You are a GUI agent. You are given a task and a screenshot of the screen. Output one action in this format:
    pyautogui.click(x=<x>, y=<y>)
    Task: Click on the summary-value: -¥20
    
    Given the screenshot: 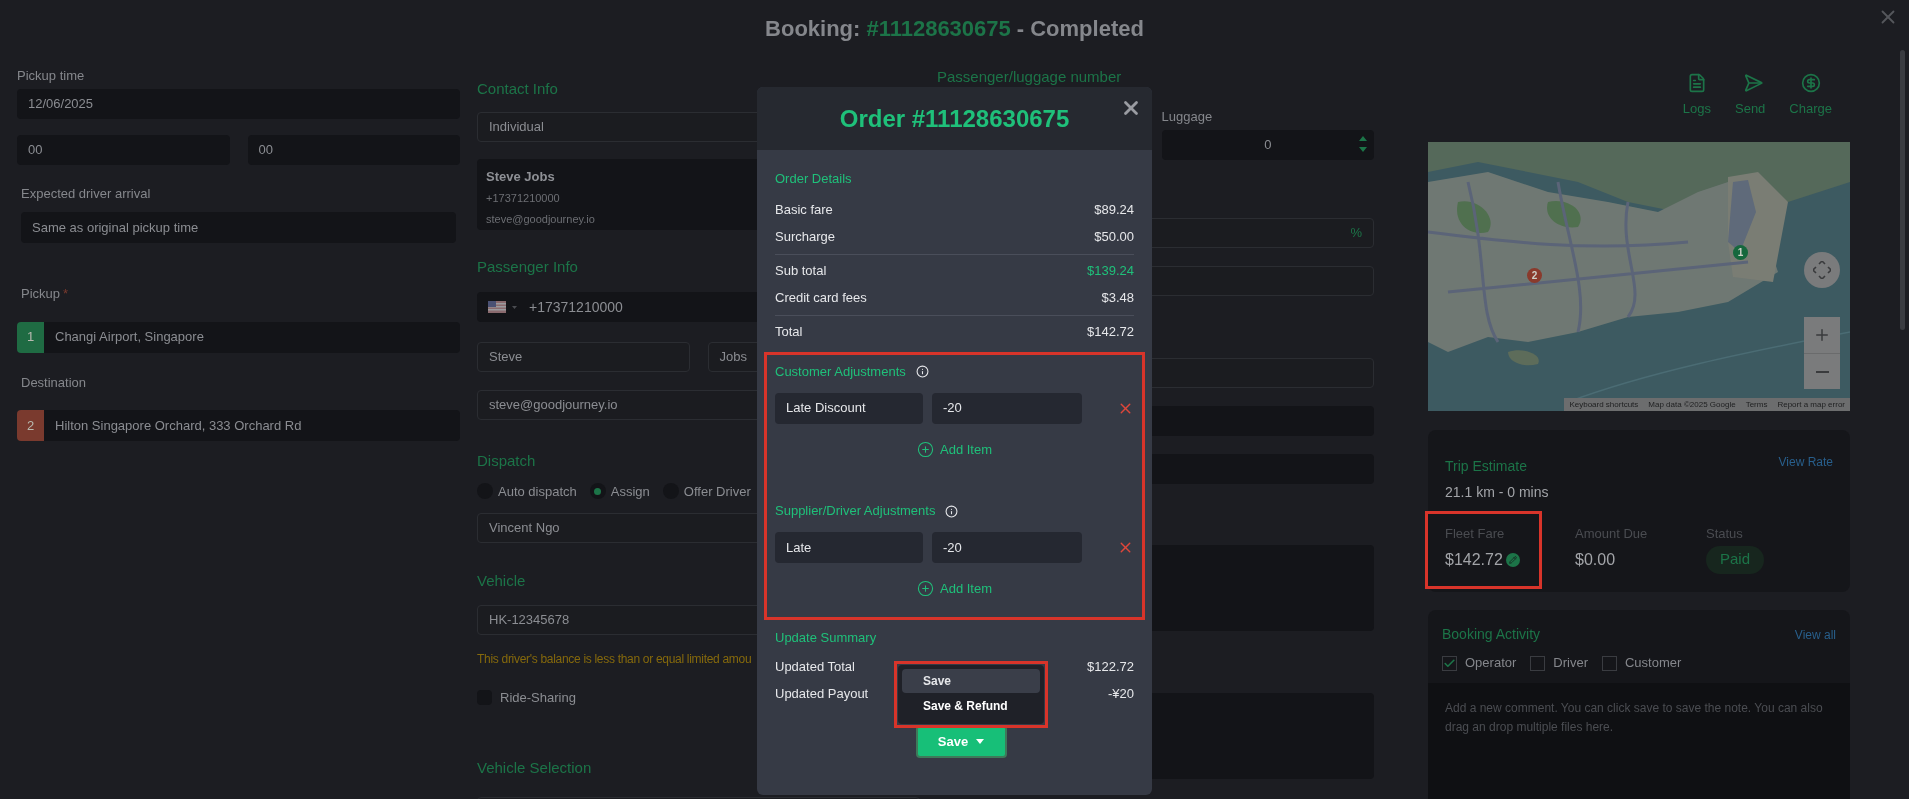 What is the action you would take?
    pyautogui.click(x=1120, y=693)
    